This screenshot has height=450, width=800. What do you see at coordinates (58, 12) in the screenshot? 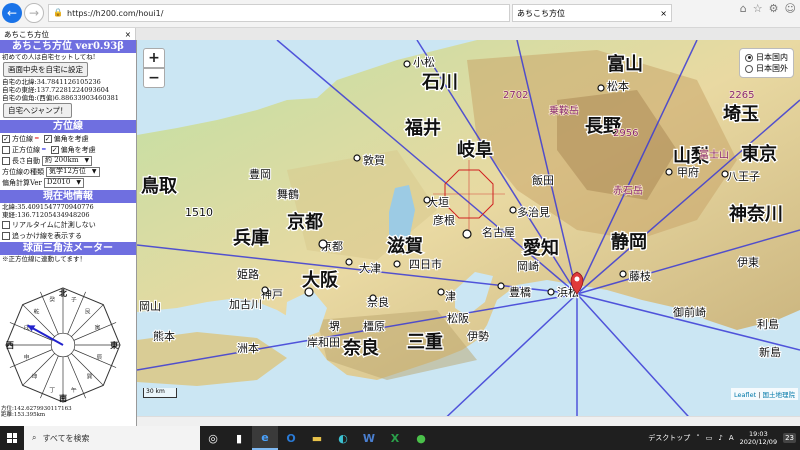
I see `lock-icon: 🔒` at bounding box center [58, 12].